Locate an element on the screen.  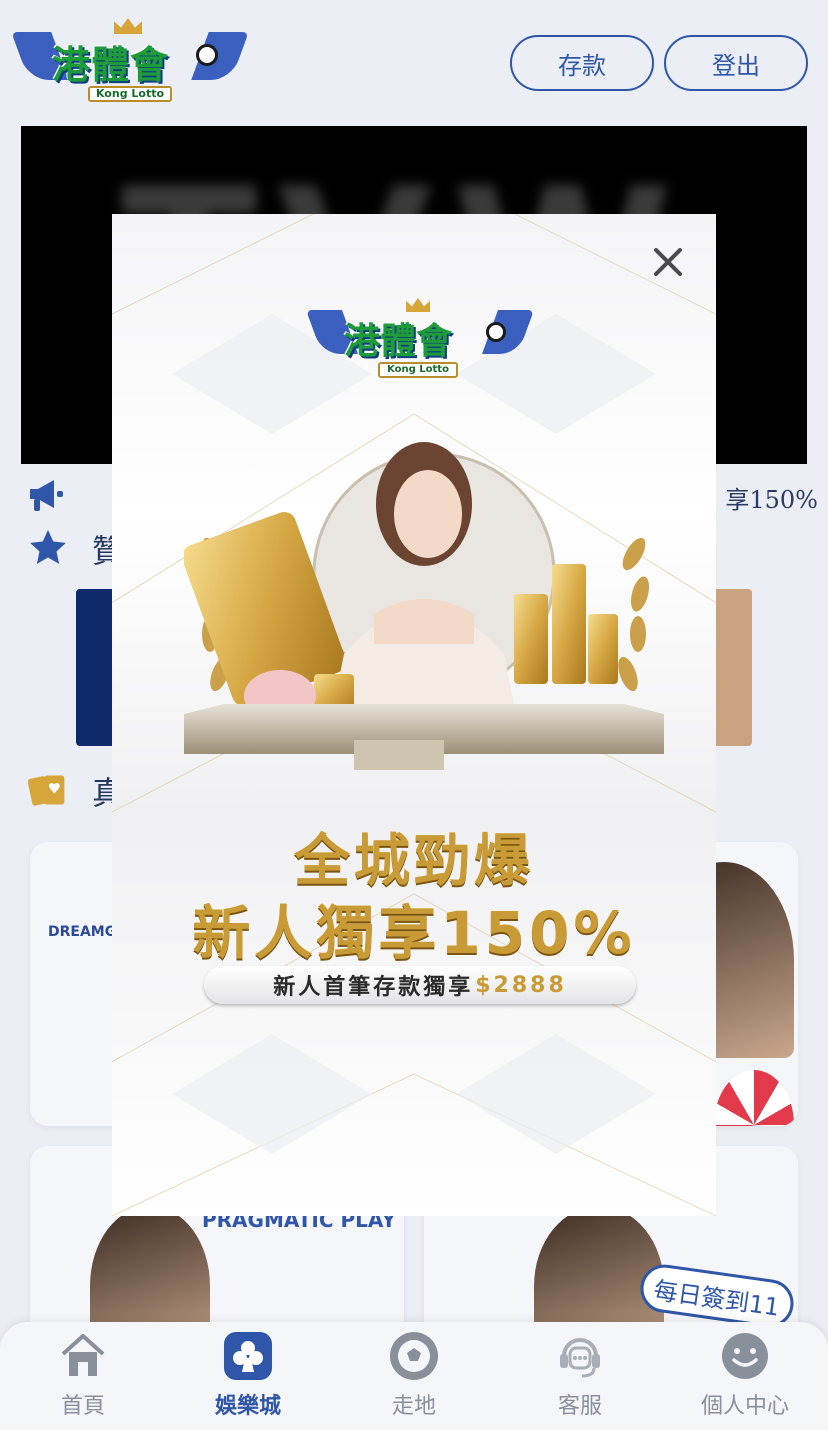
promo-amount: $2888 is located at coordinates (521, 985).